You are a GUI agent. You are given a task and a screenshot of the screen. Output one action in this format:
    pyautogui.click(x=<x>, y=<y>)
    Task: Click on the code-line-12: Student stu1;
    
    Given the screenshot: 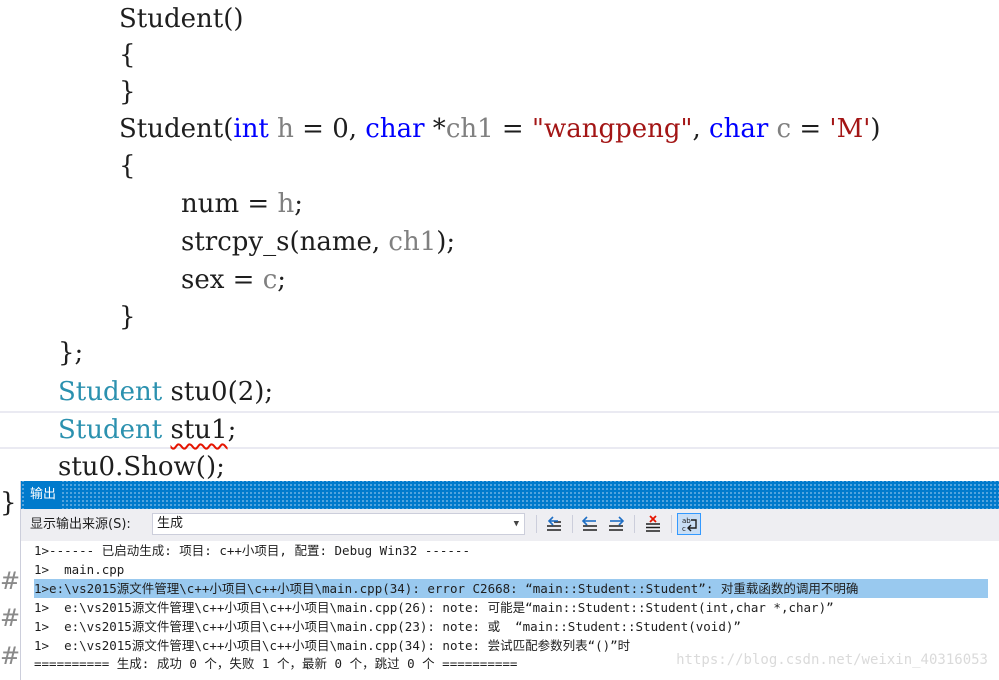 What is the action you would take?
    pyautogui.click(x=147, y=430)
    